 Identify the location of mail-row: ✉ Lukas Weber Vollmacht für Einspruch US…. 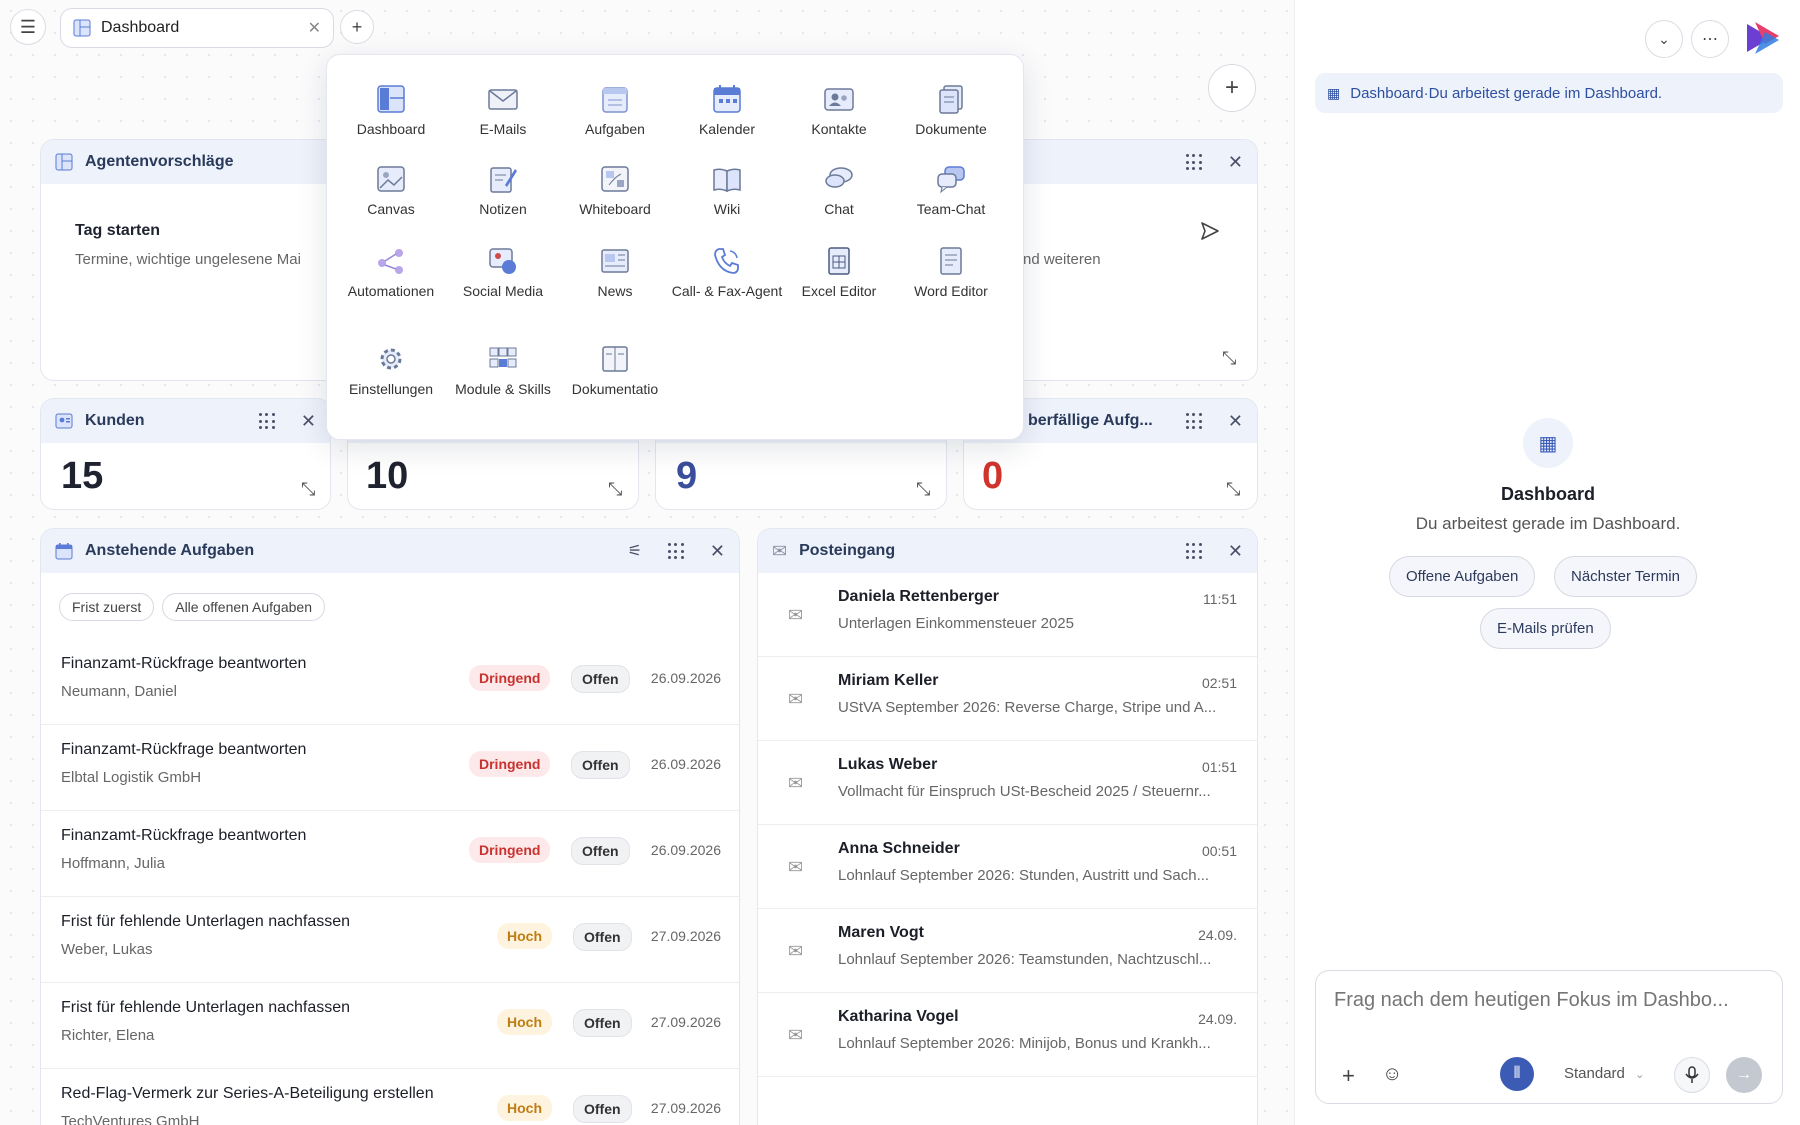
(1007, 783).